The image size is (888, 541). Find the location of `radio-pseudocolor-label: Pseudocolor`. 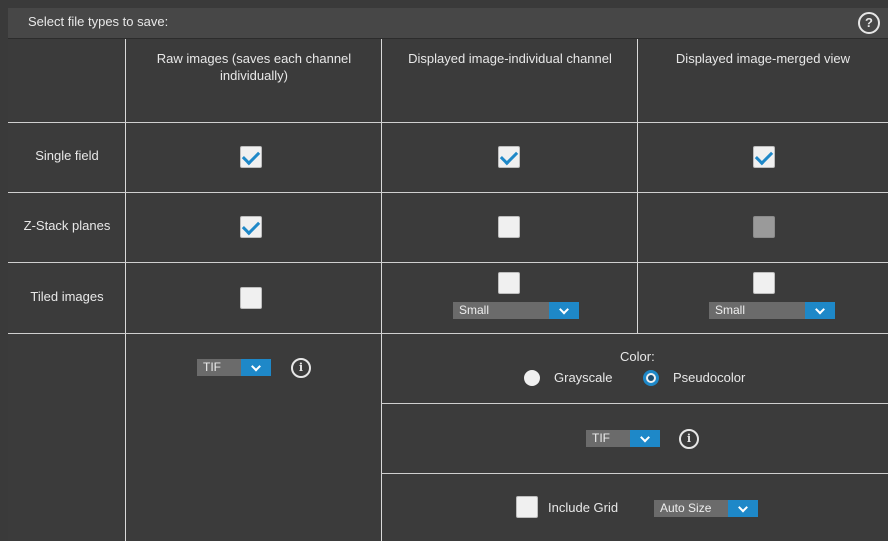

radio-pseudocolor-label: Pseudocolor is located at coordinates (709, 377).